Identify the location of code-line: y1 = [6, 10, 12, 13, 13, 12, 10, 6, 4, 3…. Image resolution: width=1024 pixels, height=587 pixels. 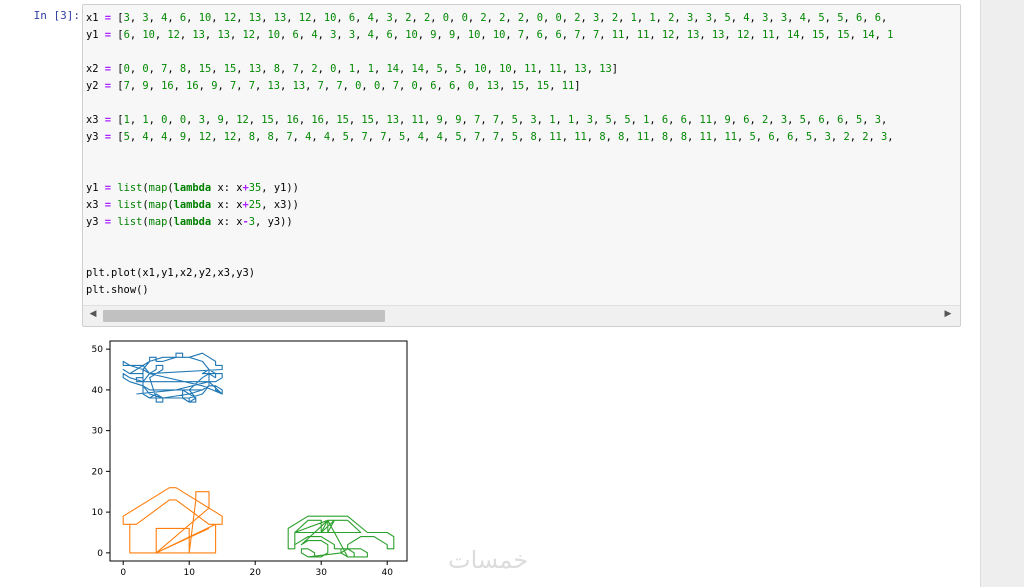
(490, 35).